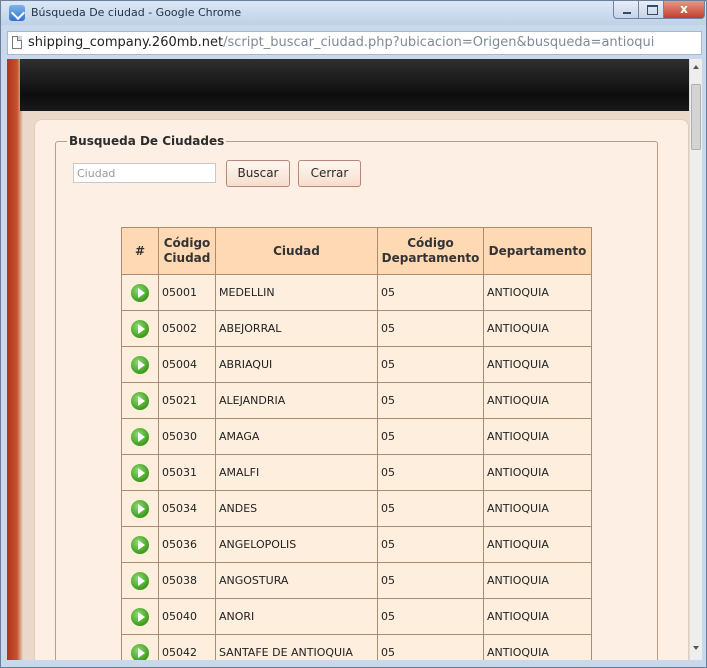 The image size is (707, 668). Describe the element at coordinates (17, 13) in the screenshot. I see `chrome-app-icon` at that location.